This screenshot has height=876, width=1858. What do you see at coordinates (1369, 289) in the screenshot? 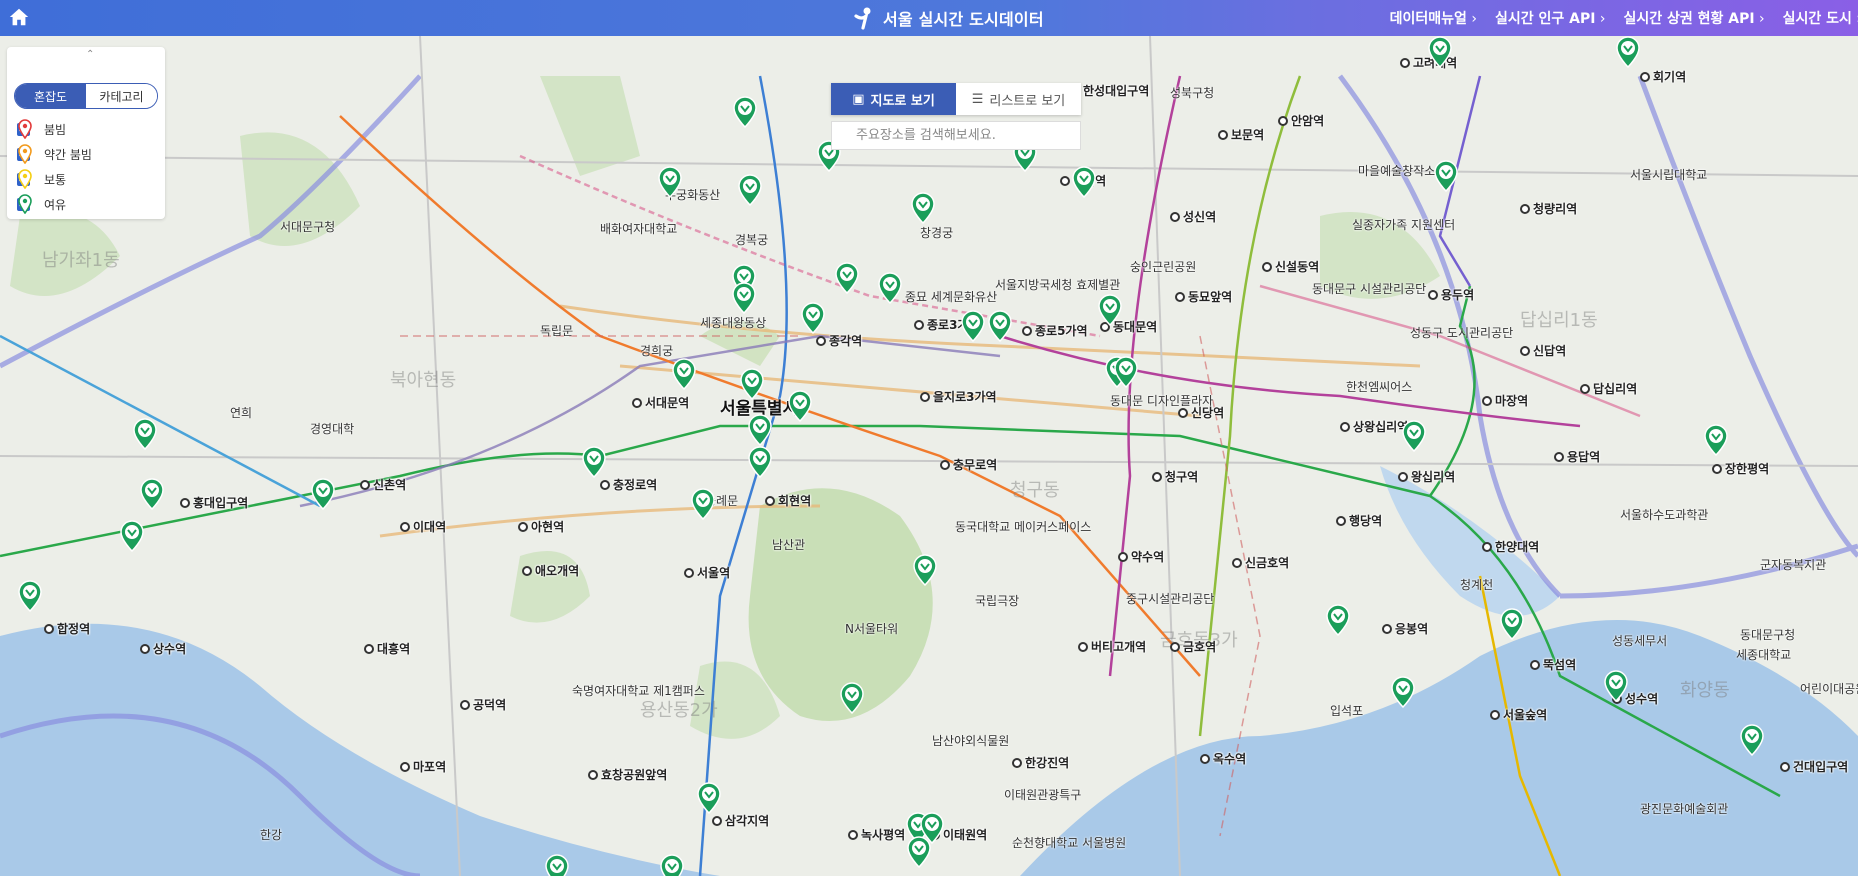
I see `place-label: 동대문구 시설관리공단` at bounding box center [1369, 289].